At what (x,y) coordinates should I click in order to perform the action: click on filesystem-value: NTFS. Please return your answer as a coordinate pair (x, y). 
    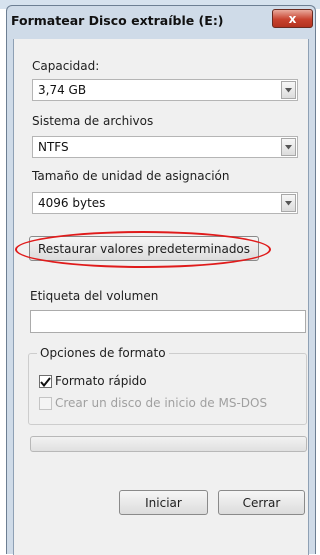
    Looking at the image, I should click on (53, 147).